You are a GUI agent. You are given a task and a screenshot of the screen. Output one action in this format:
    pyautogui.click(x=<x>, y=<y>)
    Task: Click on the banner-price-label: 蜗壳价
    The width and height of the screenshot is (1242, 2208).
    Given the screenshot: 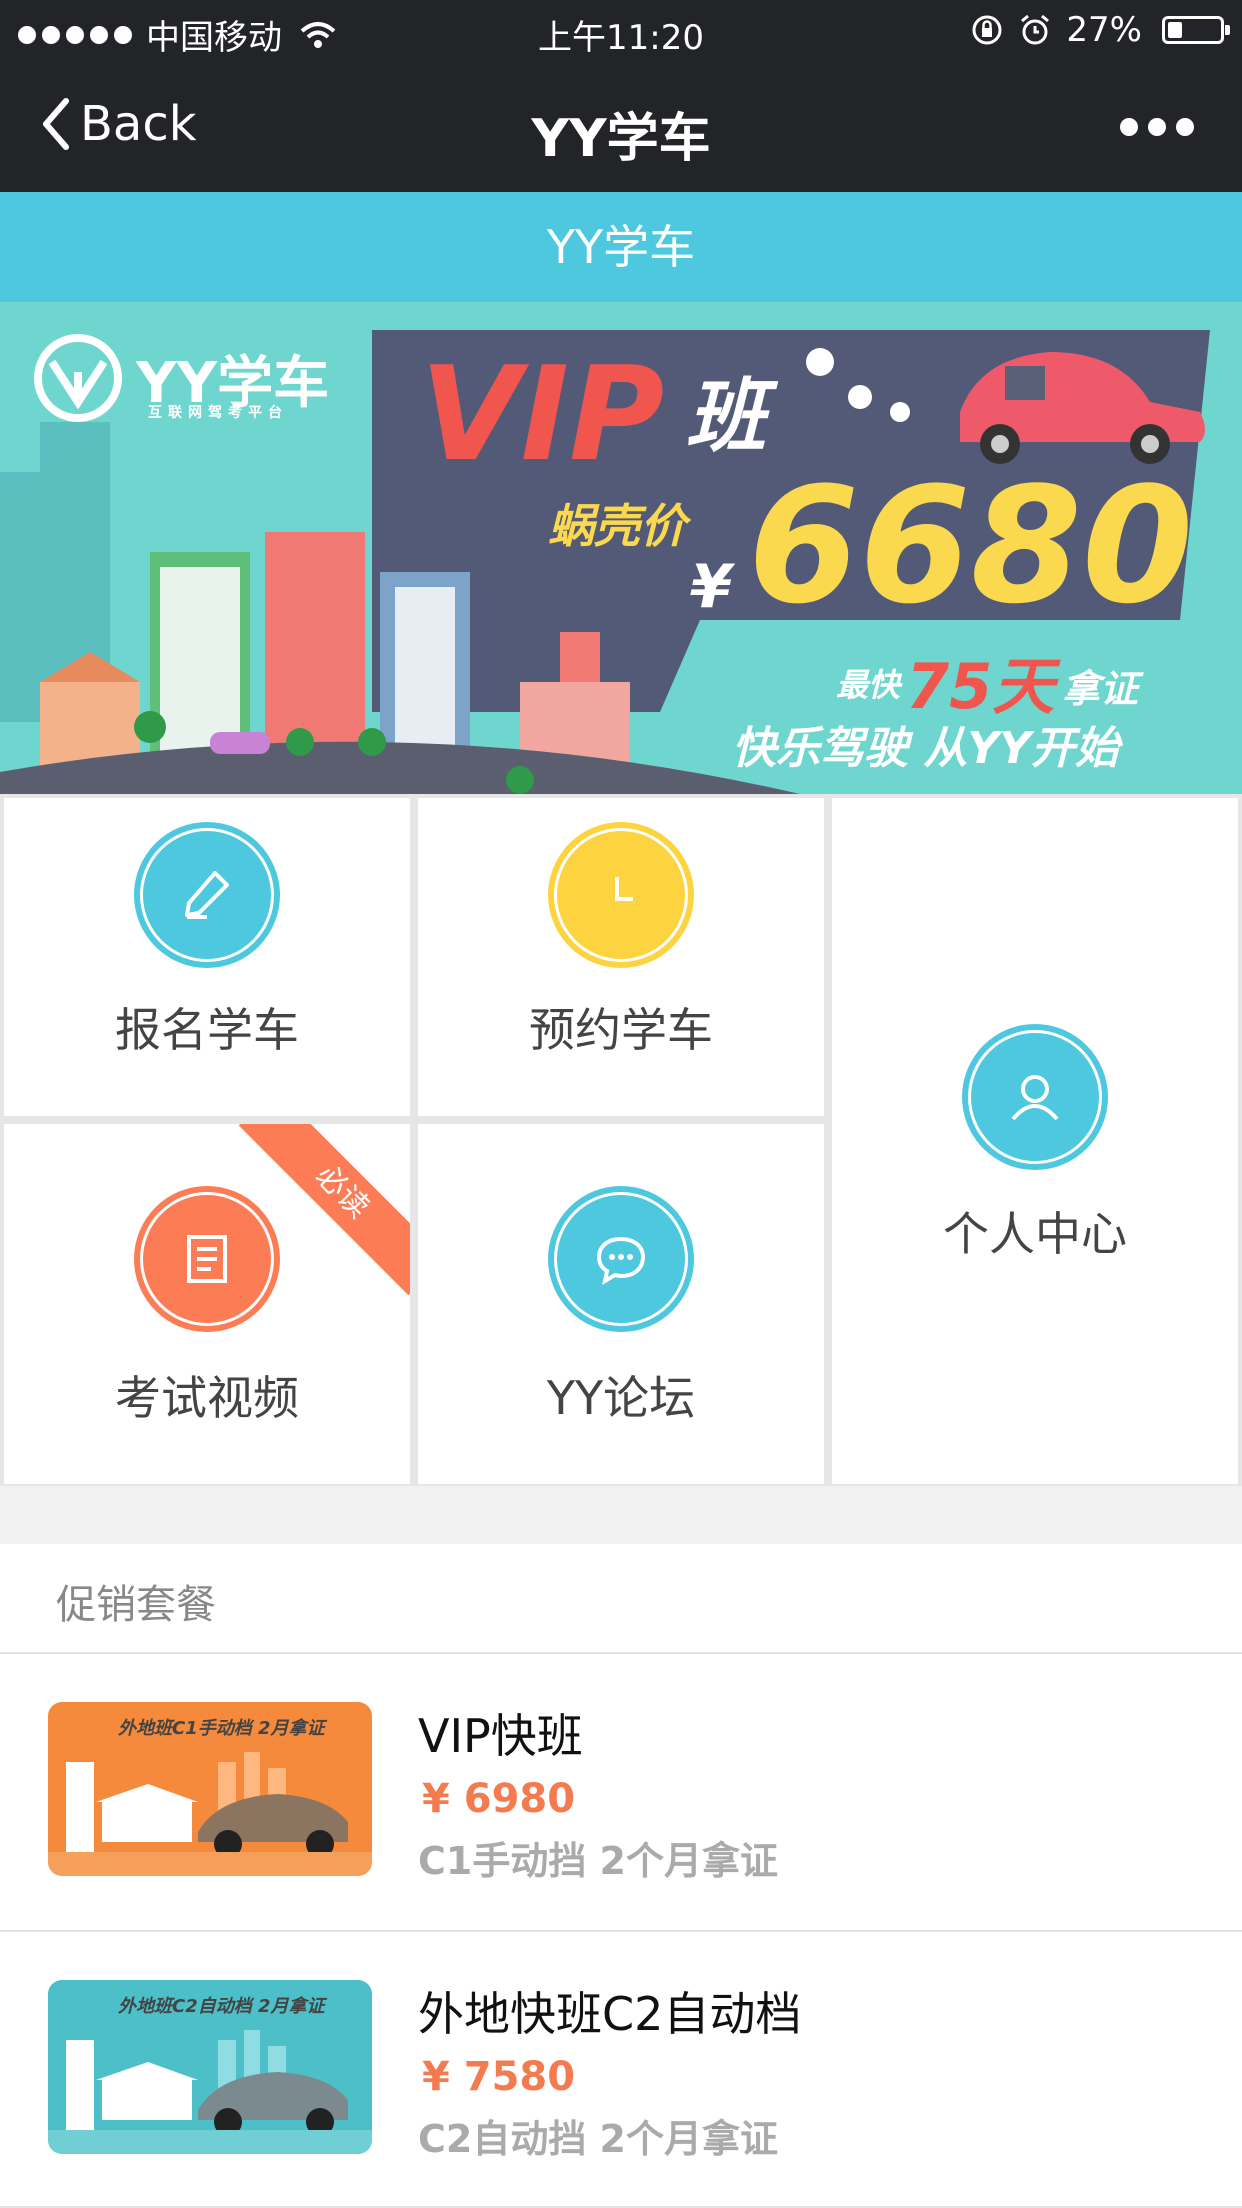 What is the action you would take?
    pyautogui.click(x=617, y=526)
    